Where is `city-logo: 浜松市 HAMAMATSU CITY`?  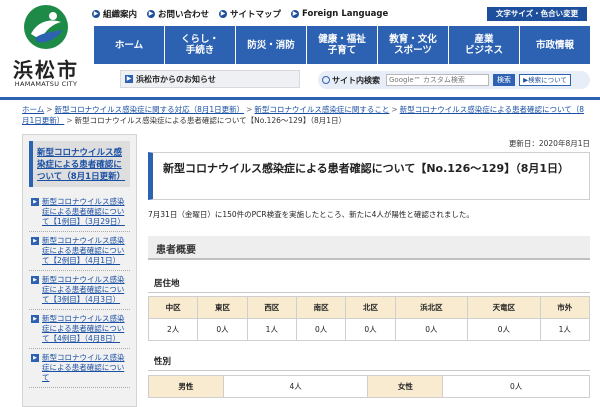
city-logo: 浜松市 HAMAMATSU CITY is located at coordinates (46, 47).